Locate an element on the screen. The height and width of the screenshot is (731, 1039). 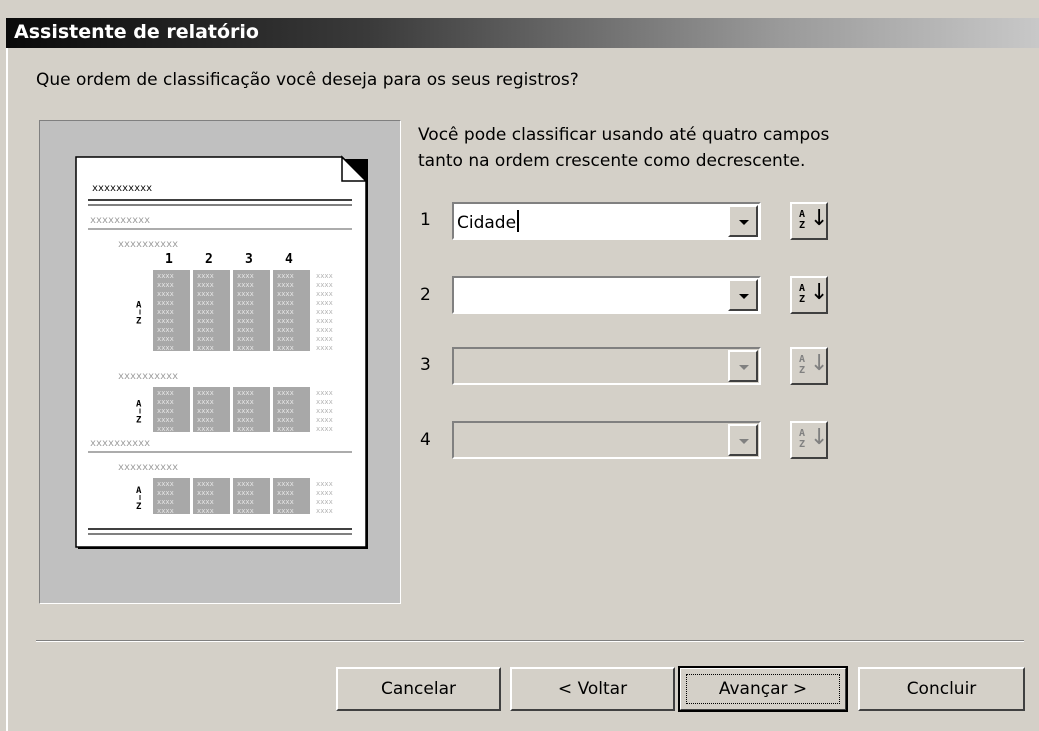
sort-field-3-combo is located at coordinates (606, 366).